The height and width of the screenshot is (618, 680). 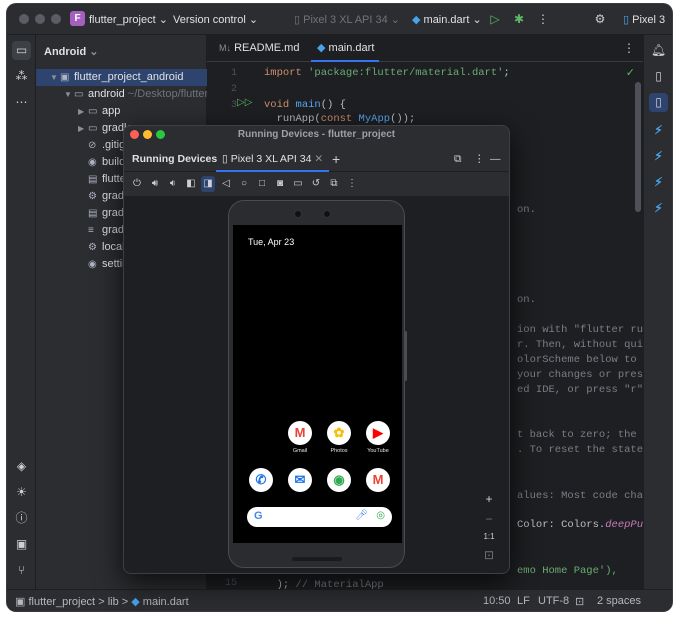 I want to click on flutter-performance-icon: ⚡︎, so click(x=658, y=182).